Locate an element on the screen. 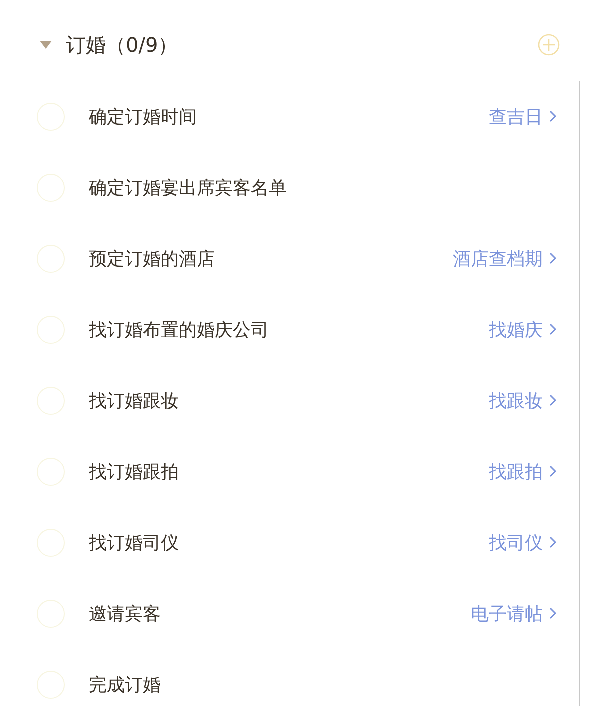 The height and width of the screenshot is (706, 600). task-link: 找婚庆 is located at coordinates (523, 330).